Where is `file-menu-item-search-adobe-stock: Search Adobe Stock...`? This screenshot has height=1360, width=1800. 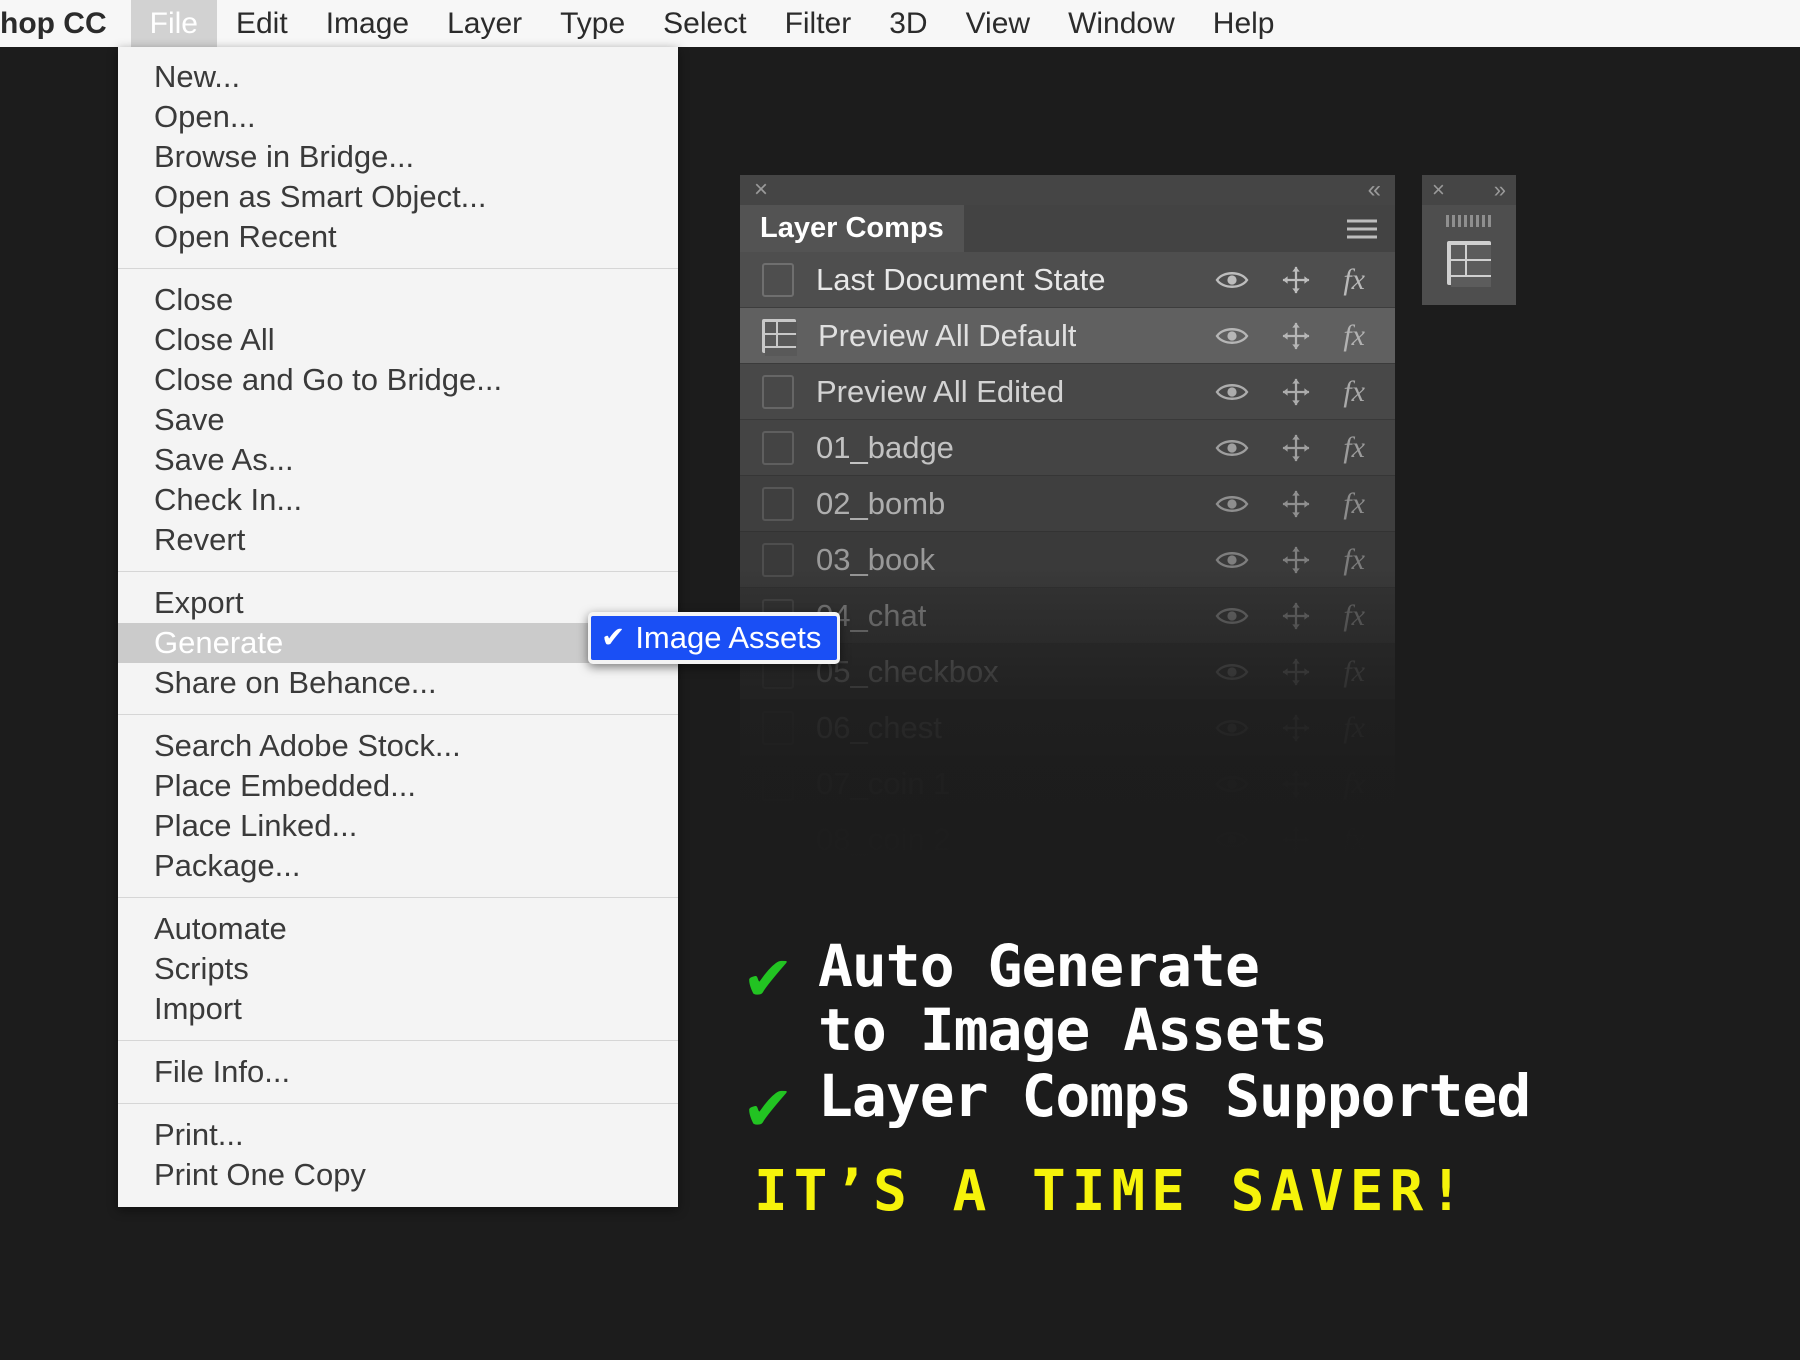 file-menu-item-search-adobe-stock: Search Adobe Stock... is located at coordinates (398, 746).